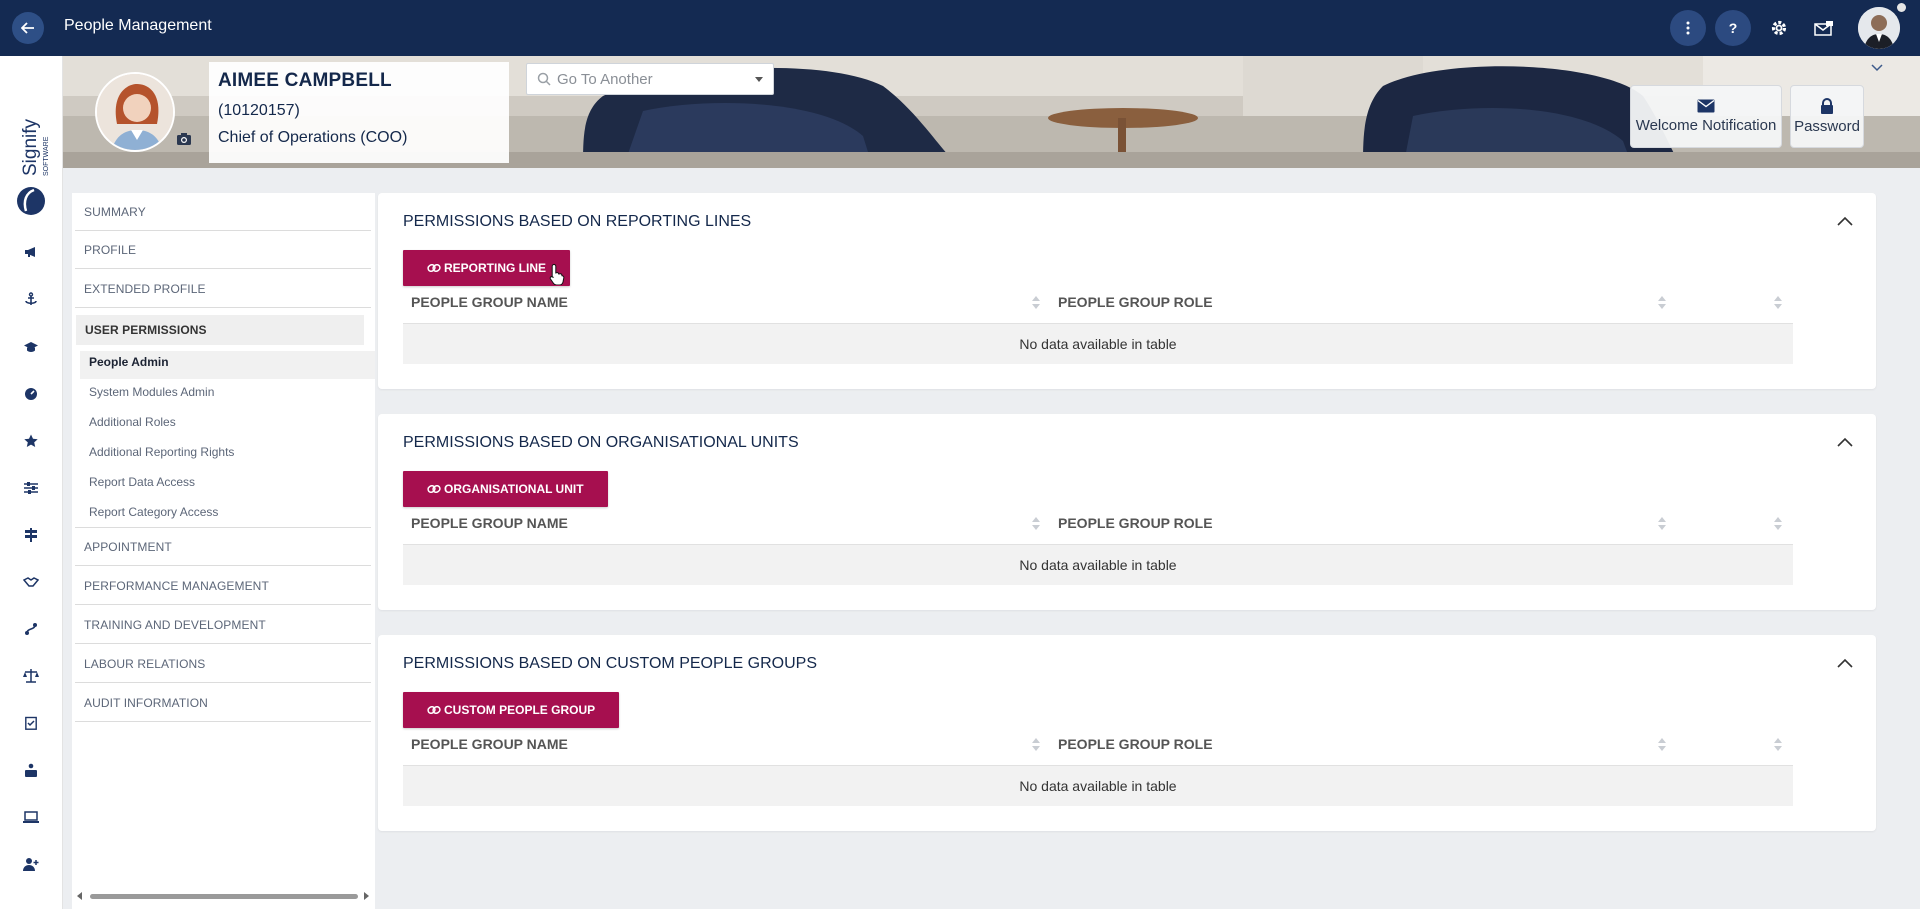  Describe the element at coordinates (151, 392) in the screenshot. I see `sub-nav-system-modules-admin: System Modules Admin` at that location.